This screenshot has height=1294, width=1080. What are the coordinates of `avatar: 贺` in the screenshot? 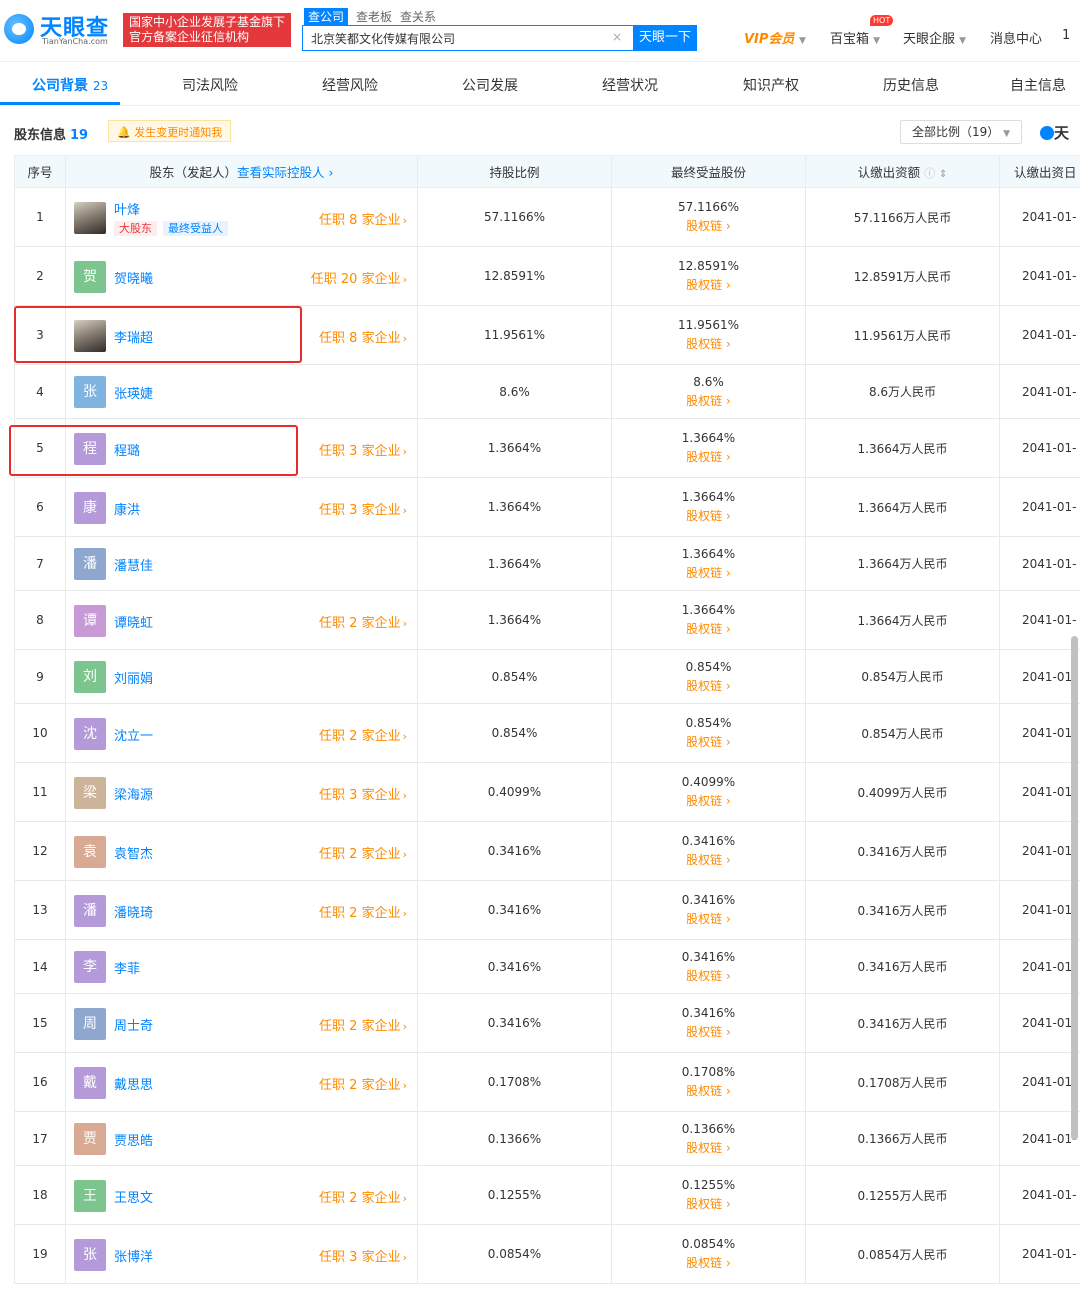 It's located at (90, 276).